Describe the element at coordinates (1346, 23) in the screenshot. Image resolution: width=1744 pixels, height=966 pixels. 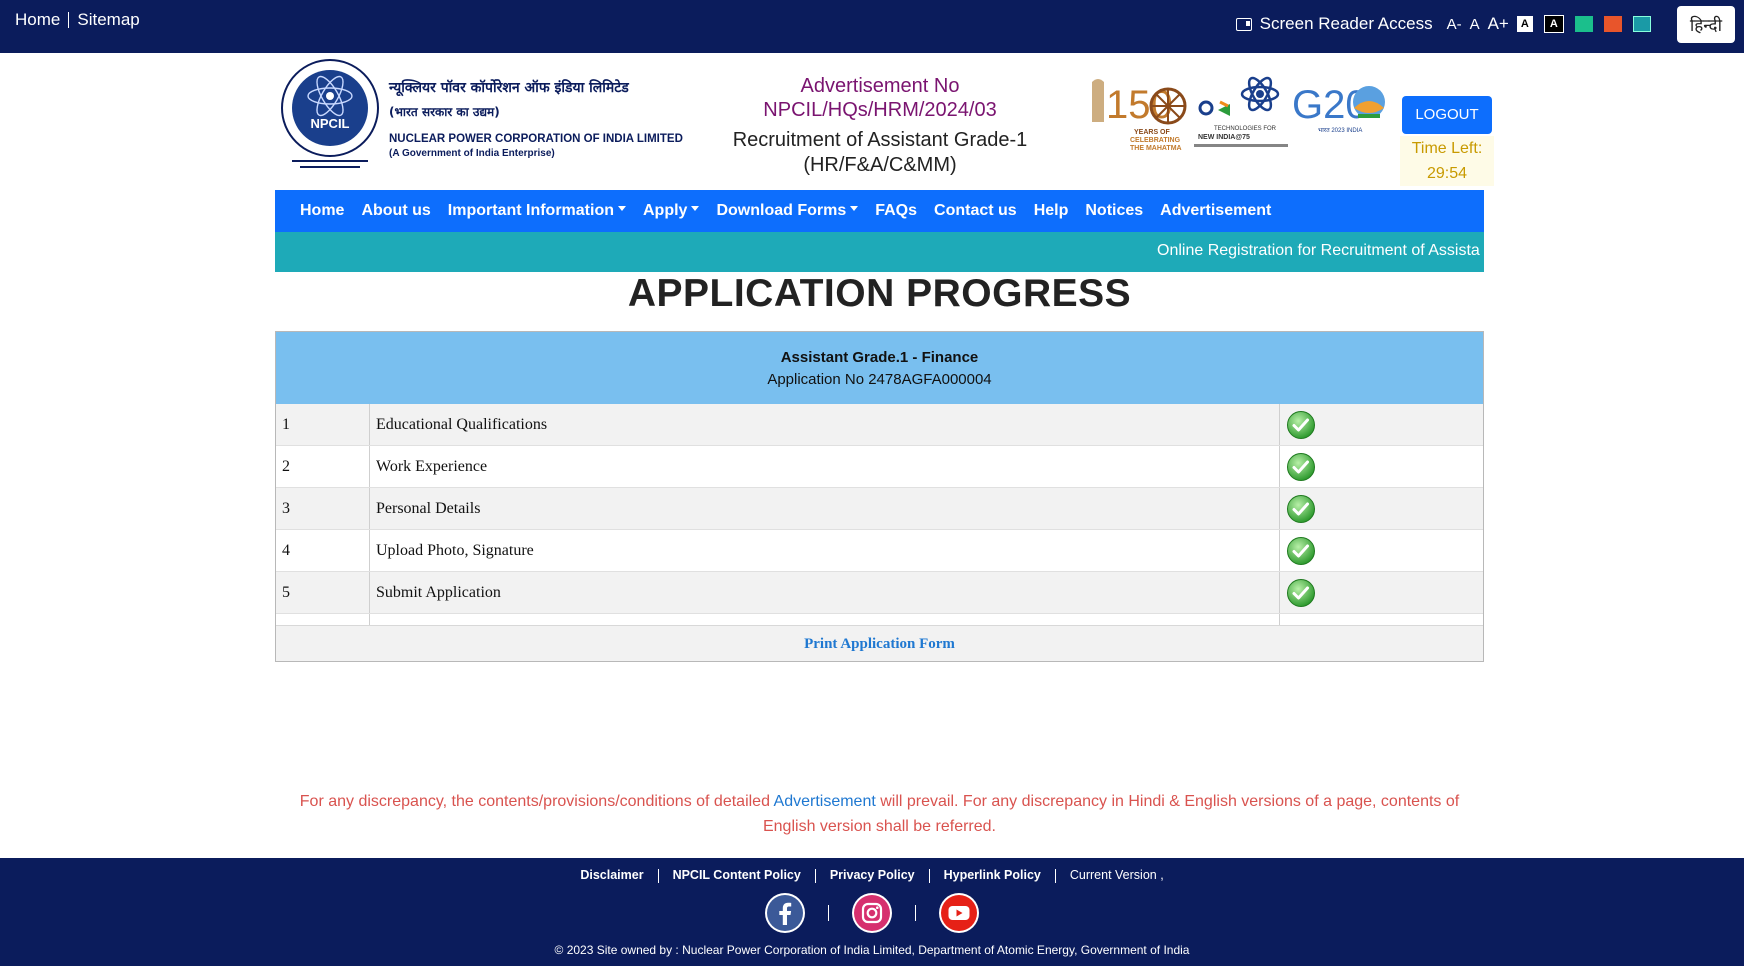
I see `screen-reader-label: Screen Reader Access` at that location.